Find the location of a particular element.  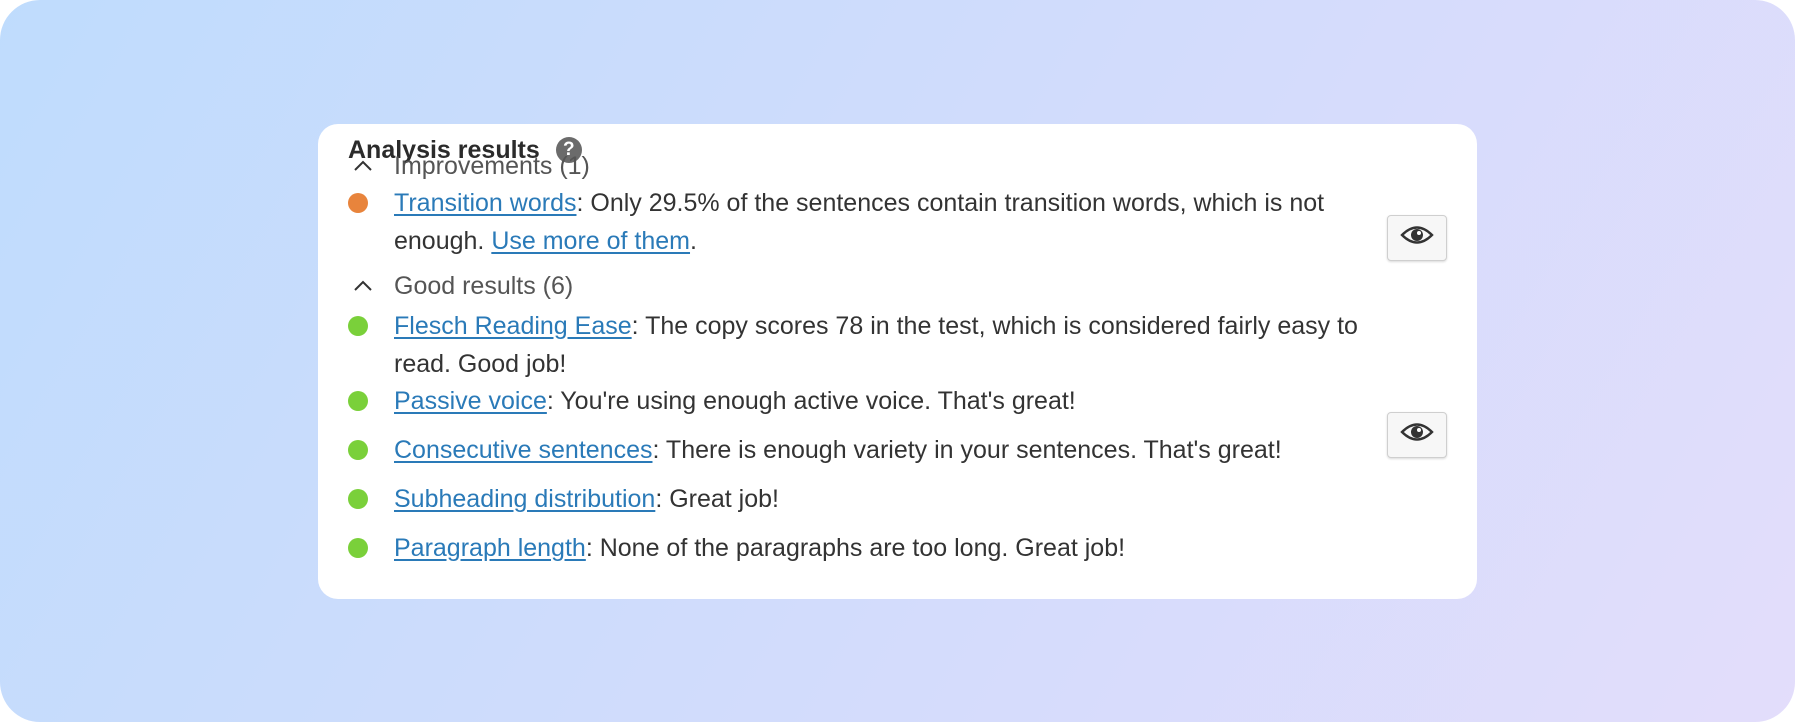

result-item-subheading-distribution: Subheading distribution: Great job! is located at coordinates (858, 499).